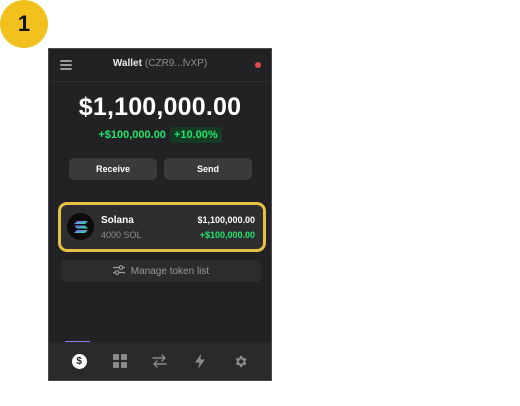 The image size is (520, 406). I want to click on sliders-icon, so click(118, 271).